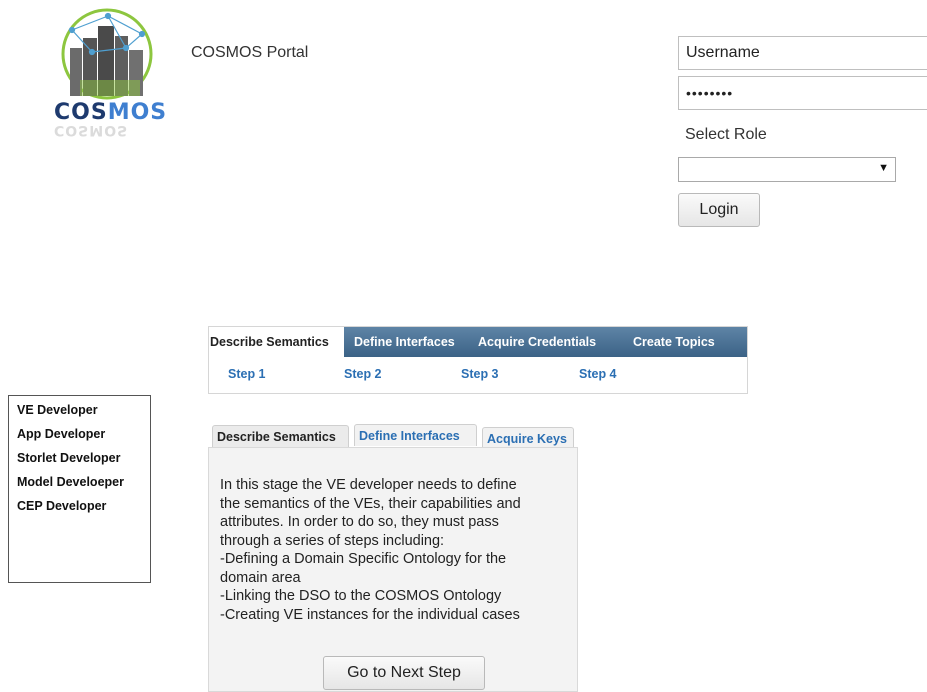 The image size is (927, 692). Describe the element at coordinates (260, 577) in the screenshot. I see `description-line: domain area` at that location.